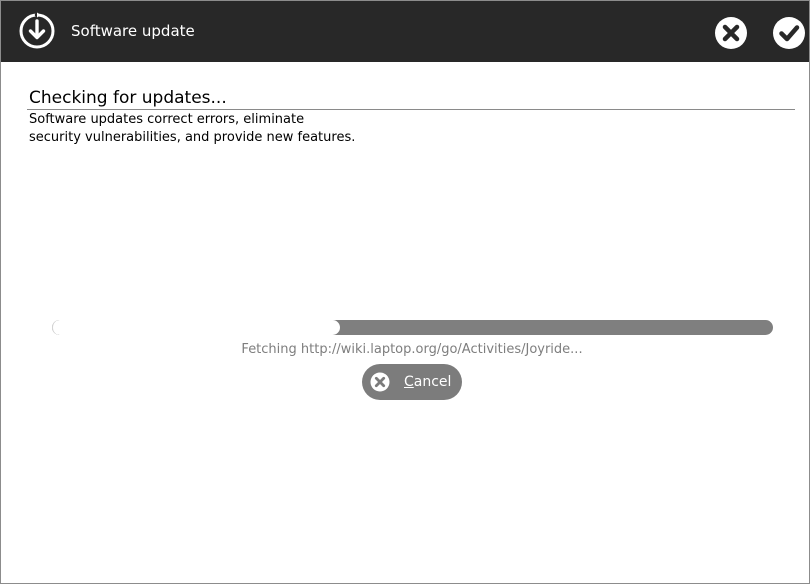 This screenshot has width=810, height=584. I want to click on progress-bar, so click(412, 327).